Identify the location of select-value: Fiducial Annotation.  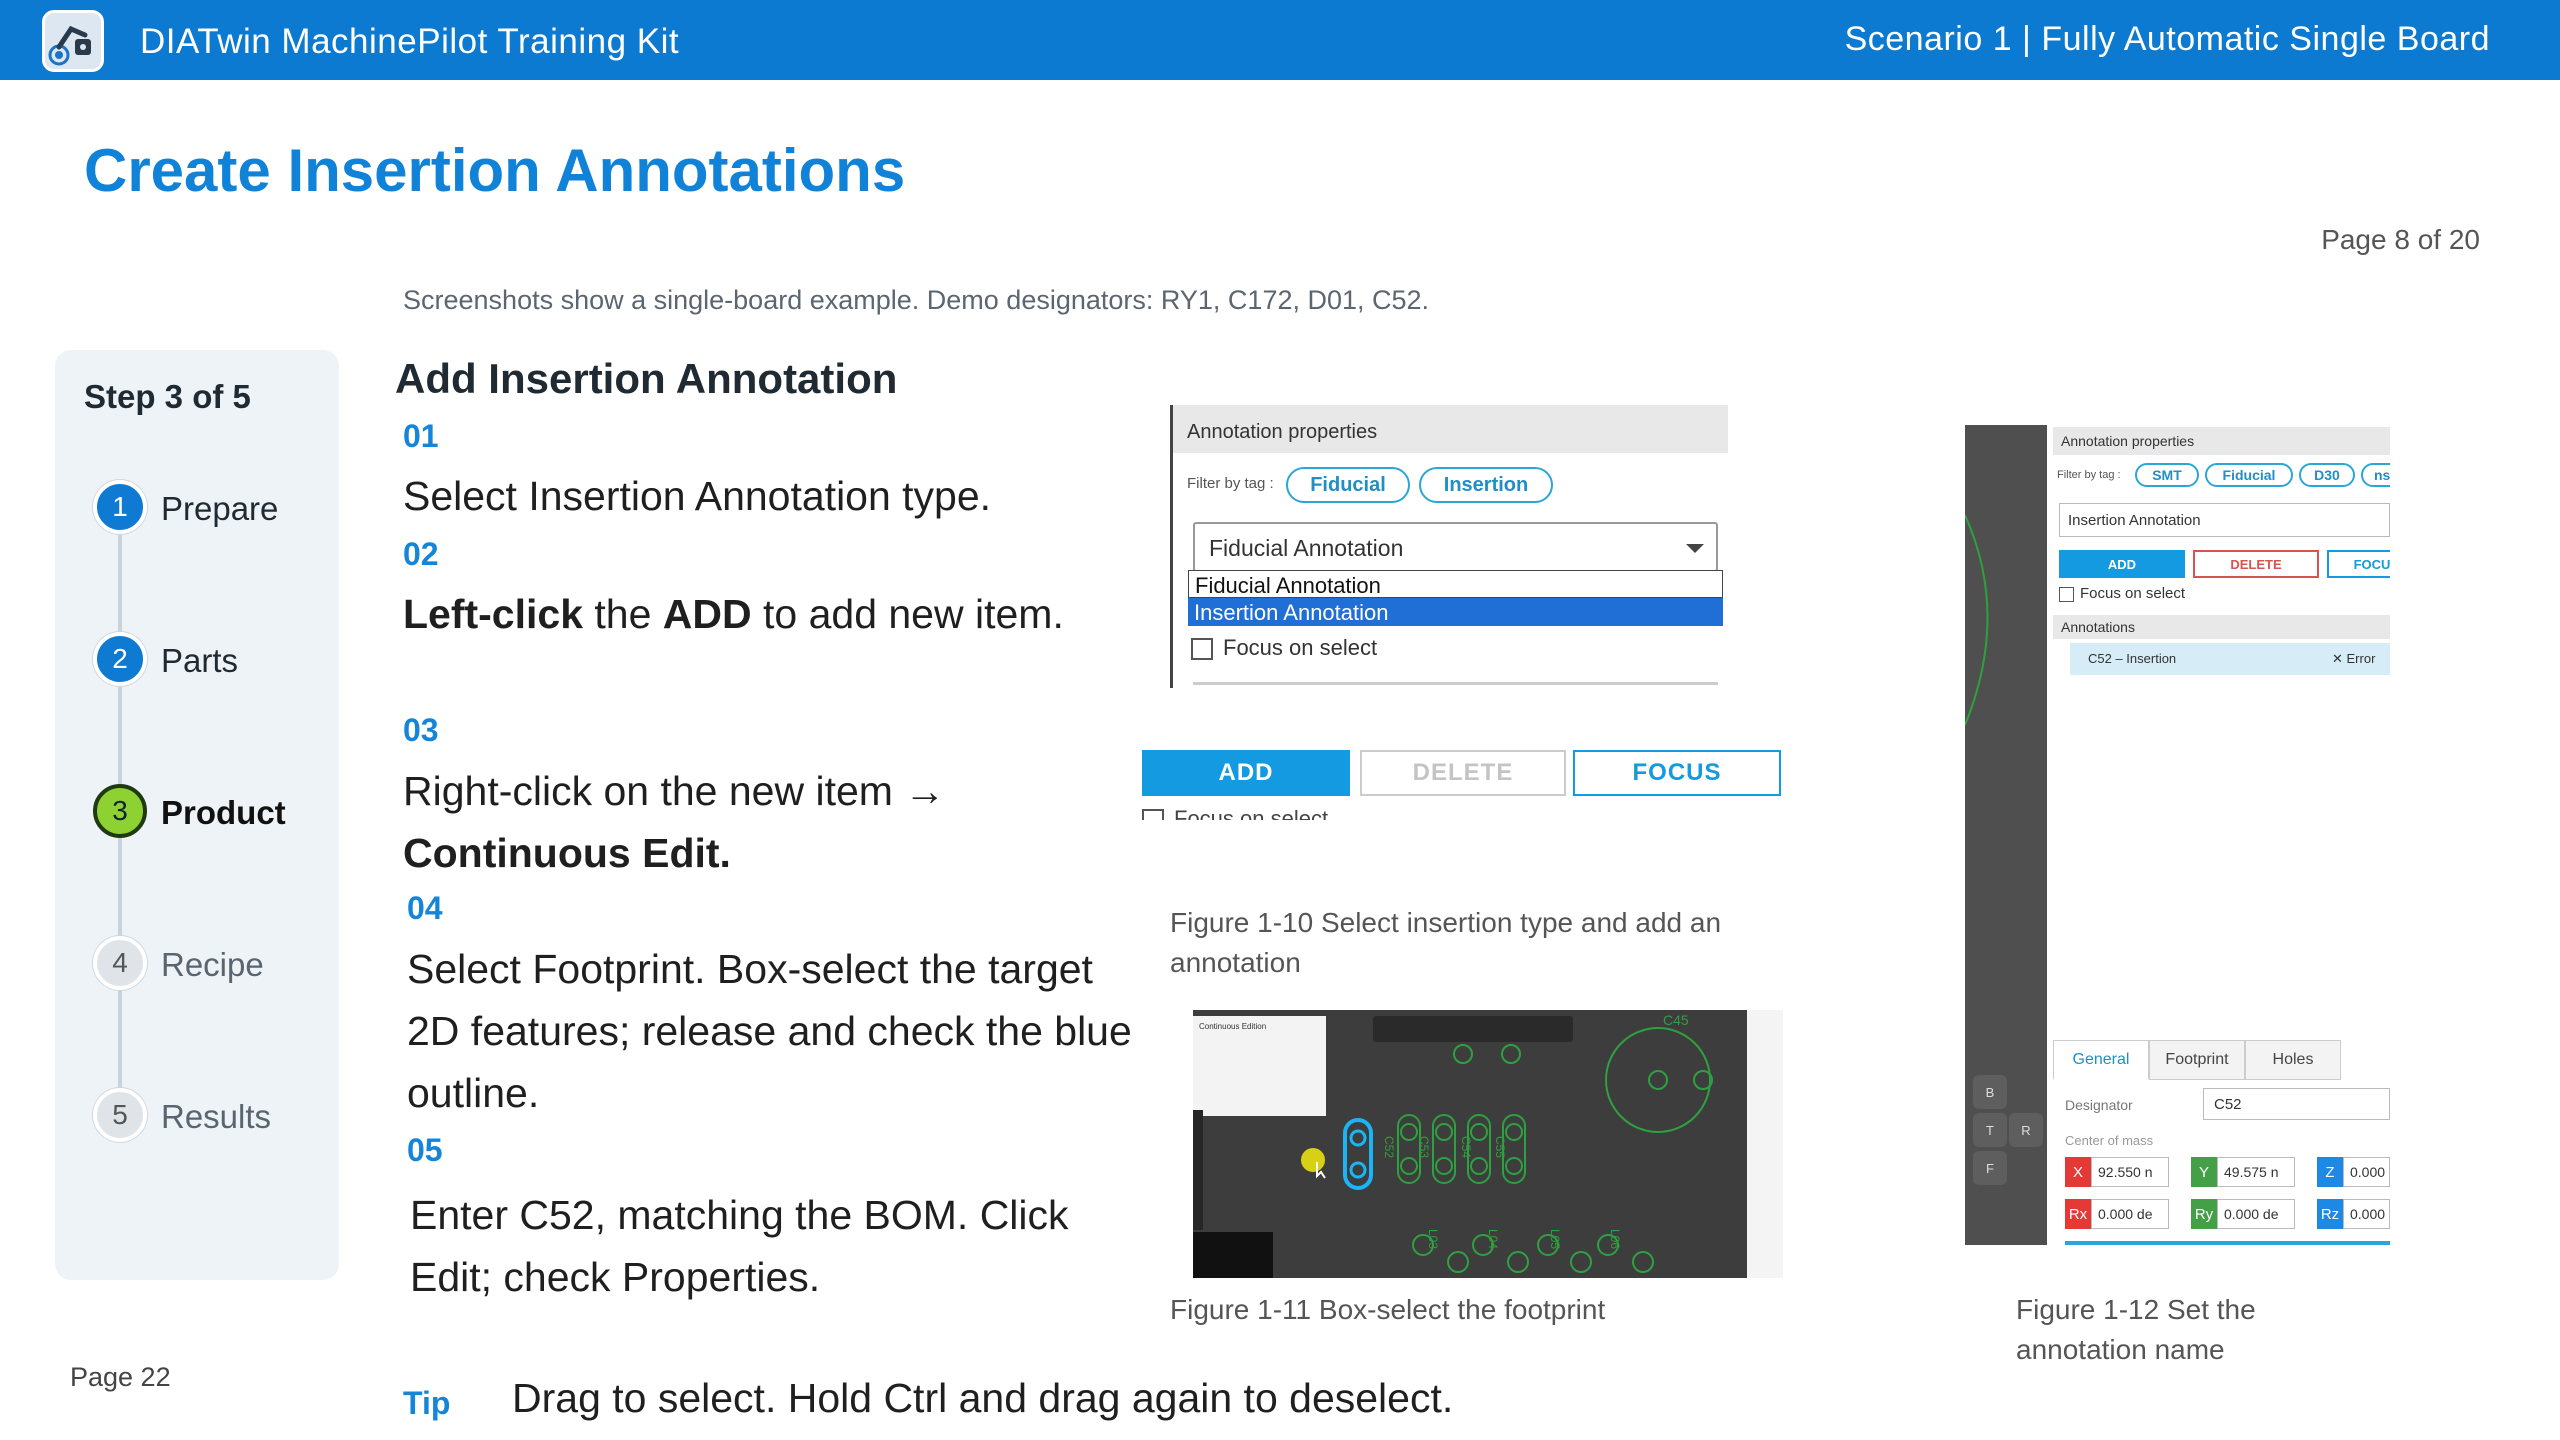
(1306, 548).